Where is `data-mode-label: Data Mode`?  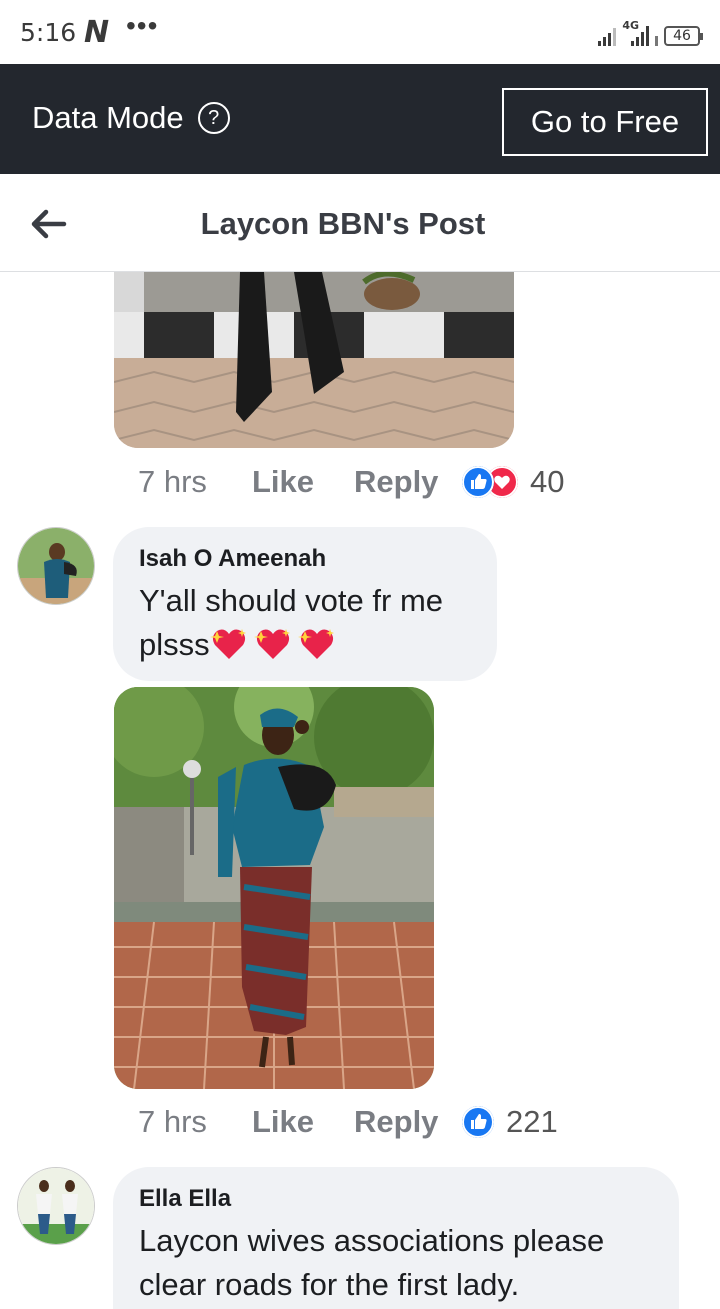
data-mode-label: Data Mode is located at coordinates (108, 117).